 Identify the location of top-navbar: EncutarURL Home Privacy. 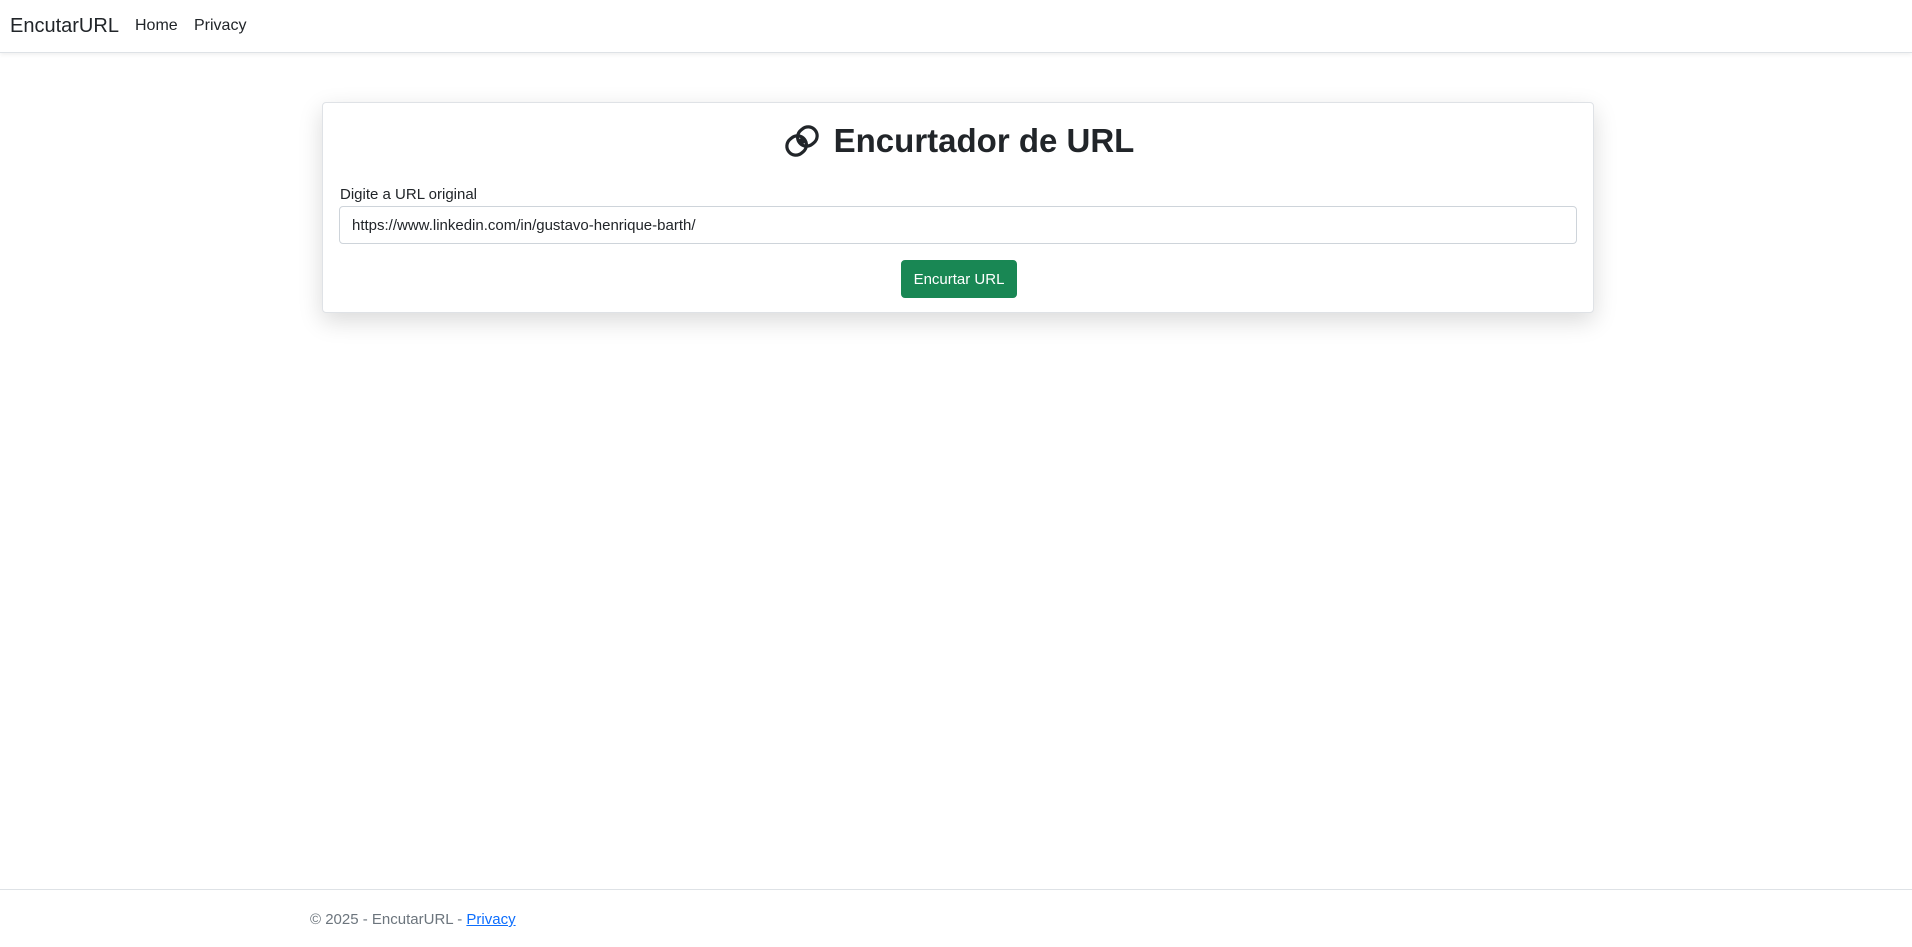
(956, 26).